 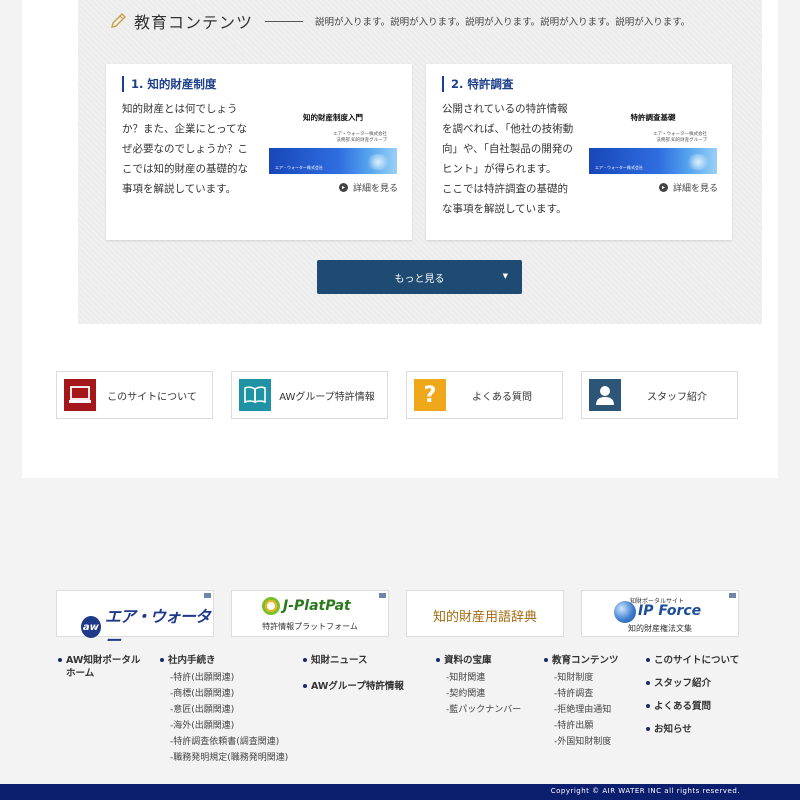 I want to click on footer-col-news: 知財ニュース AWグループ特許情報, so click(x=363, y=673).